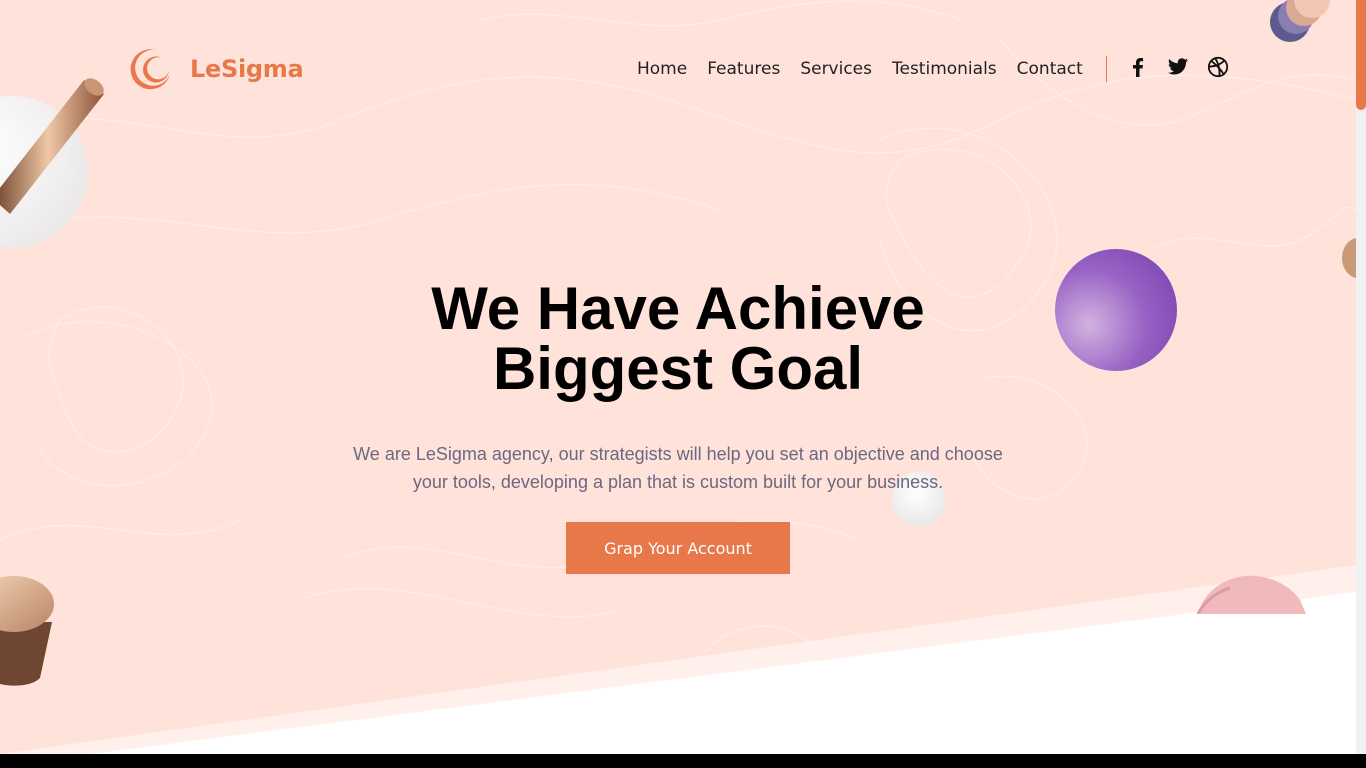 This screenshot has width=1366, height=768. Describe the element at coordinates (52, 146) in the screenshot. I see `copper-rod-decoration` at that location.